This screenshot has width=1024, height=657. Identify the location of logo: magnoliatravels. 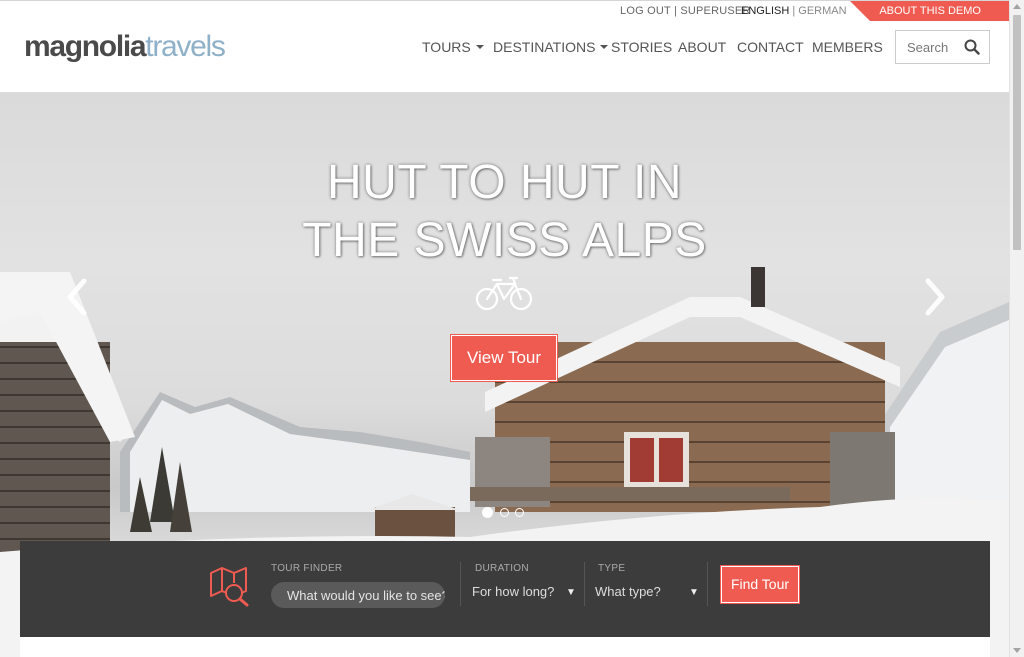
(125, 47).